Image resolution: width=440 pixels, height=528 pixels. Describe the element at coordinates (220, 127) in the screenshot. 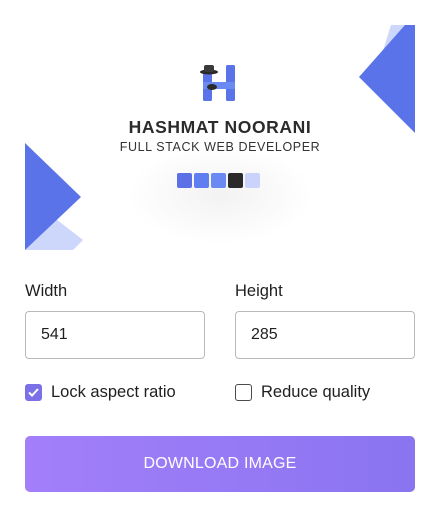

I see `brand-name: HASHMAT NOORANI` at that location.